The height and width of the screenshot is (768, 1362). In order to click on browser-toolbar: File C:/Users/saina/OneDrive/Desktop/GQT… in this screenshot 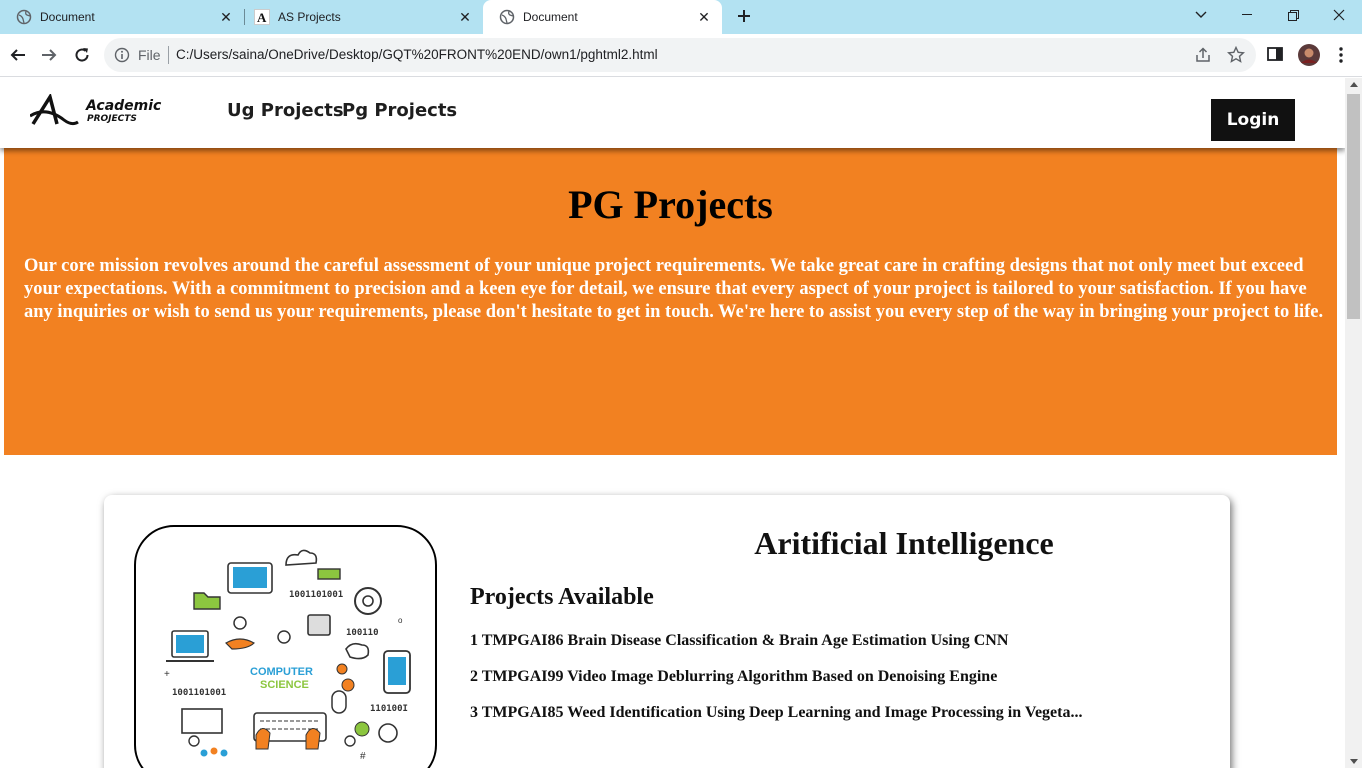, I will do `click(681, 55)`.